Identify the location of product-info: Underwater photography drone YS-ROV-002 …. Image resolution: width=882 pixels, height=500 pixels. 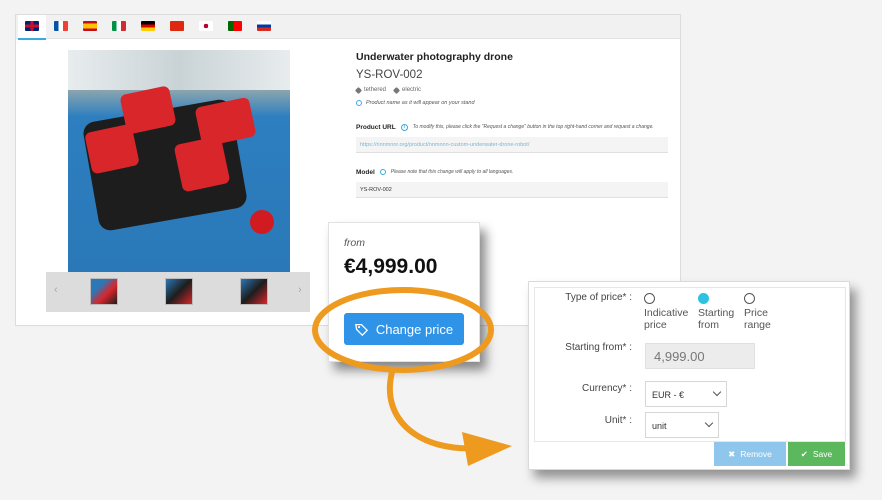
(511, 124).